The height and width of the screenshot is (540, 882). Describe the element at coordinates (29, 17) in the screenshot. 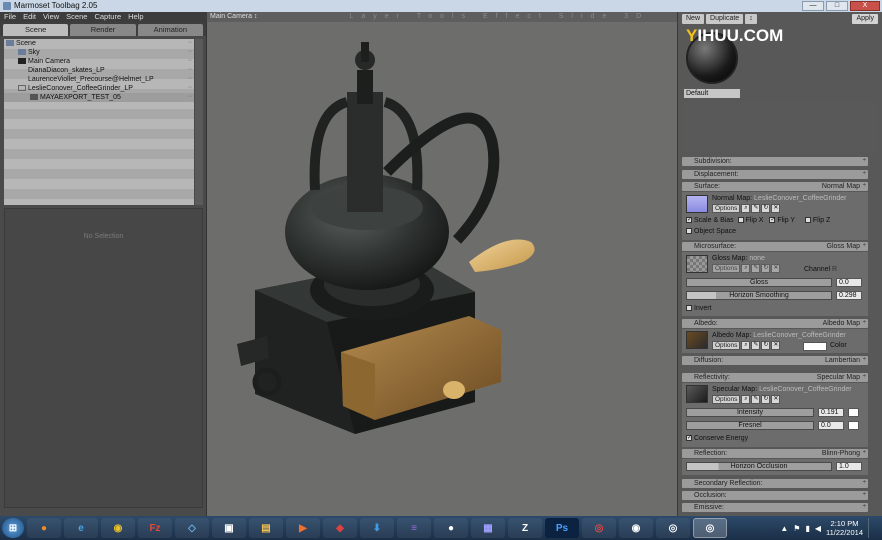

I see `menu-edit: Edit` at that location.